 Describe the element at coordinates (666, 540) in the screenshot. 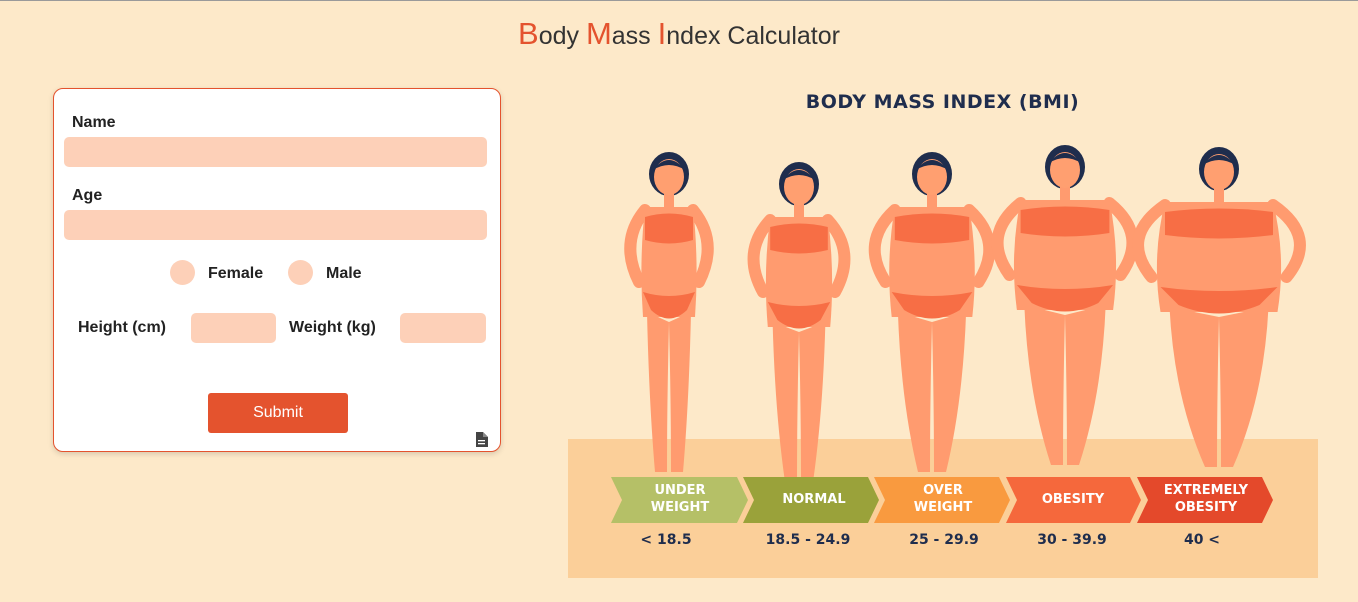

I see `underweight-range: < 18.5` at that location.